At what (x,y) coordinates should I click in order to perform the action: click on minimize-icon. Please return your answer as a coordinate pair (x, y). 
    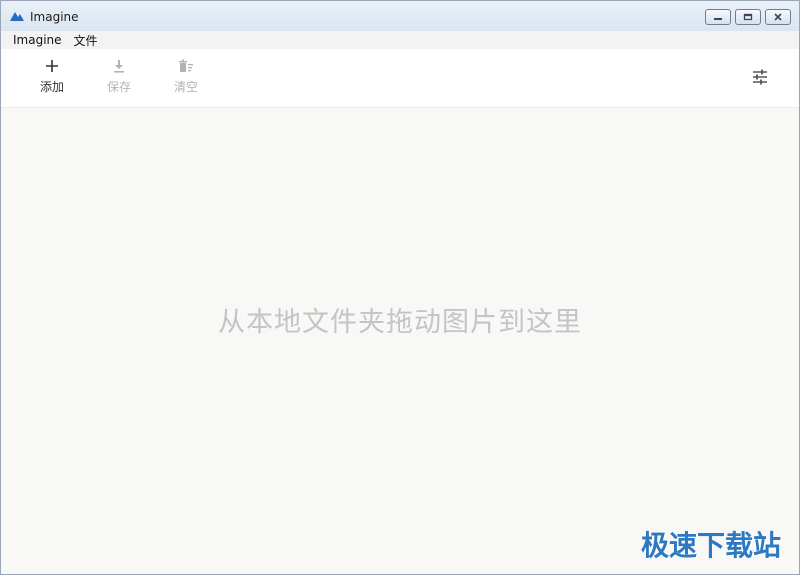
    Looking at the image, I should click on (718, 19).